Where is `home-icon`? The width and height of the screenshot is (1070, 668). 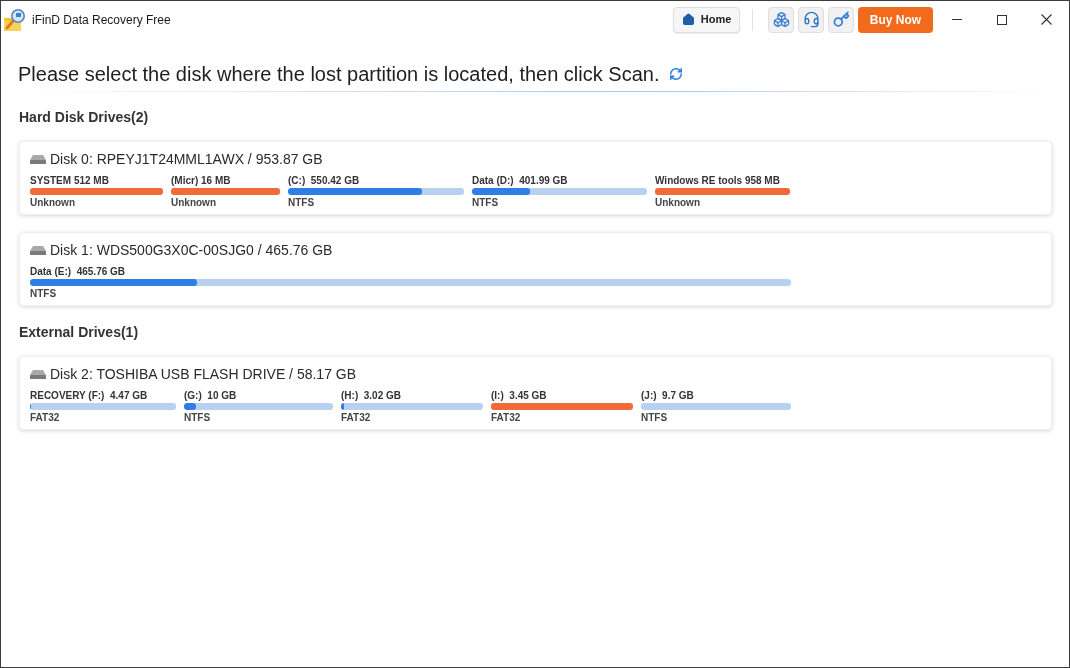
home-icon is located at coordinates (688, 19).